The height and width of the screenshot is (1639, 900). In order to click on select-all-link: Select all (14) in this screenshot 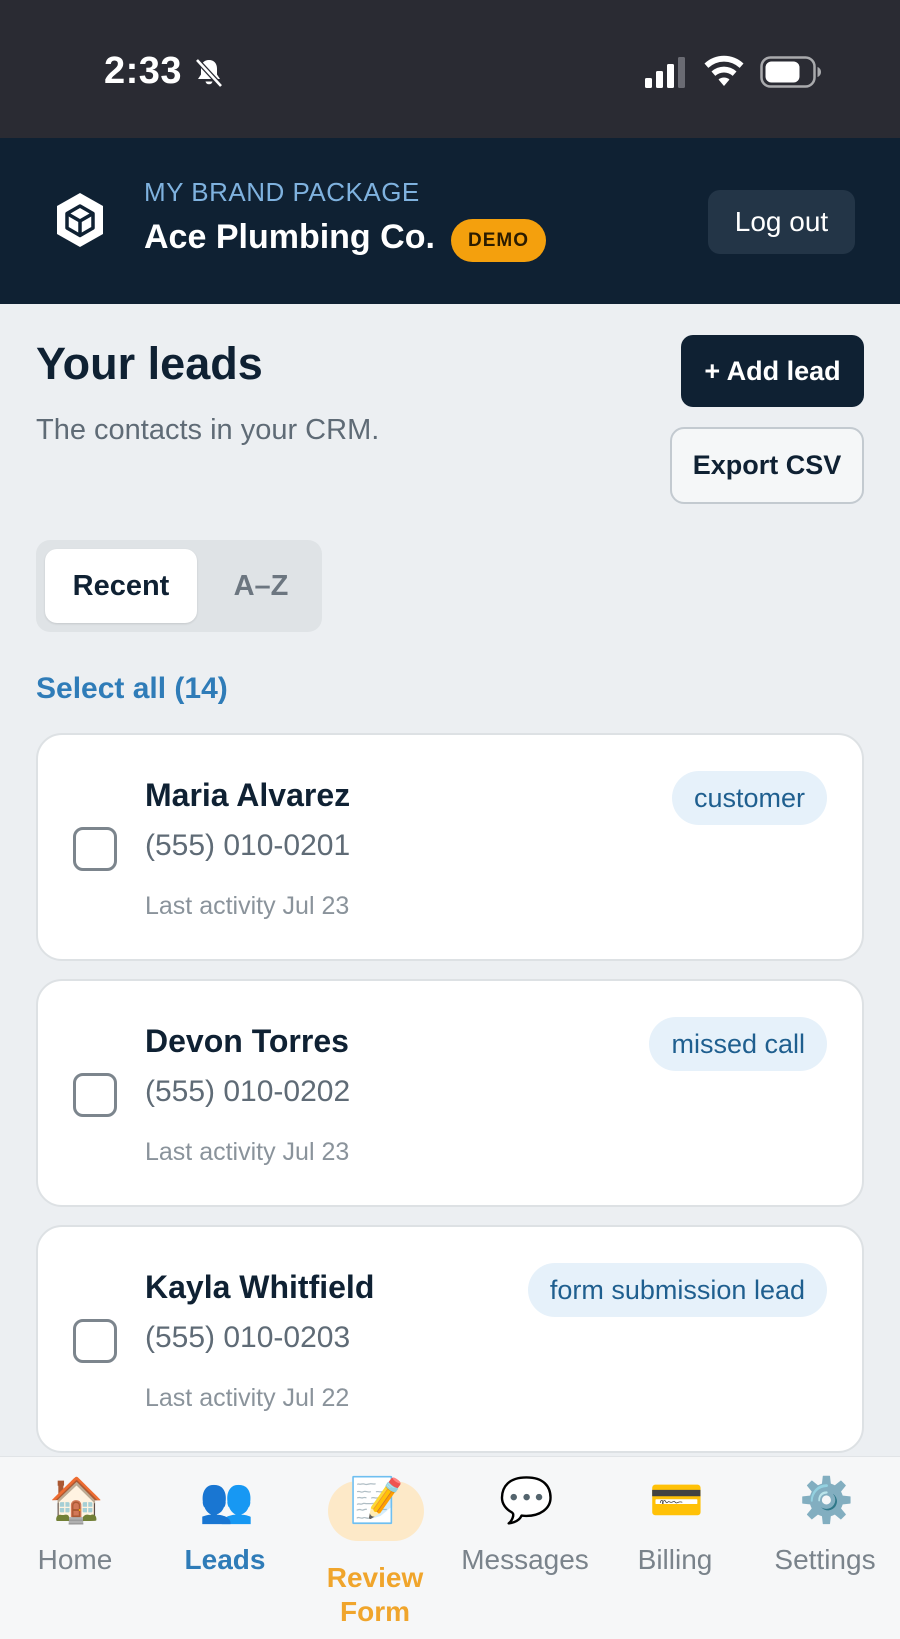, I will do `click(132, 689)`.